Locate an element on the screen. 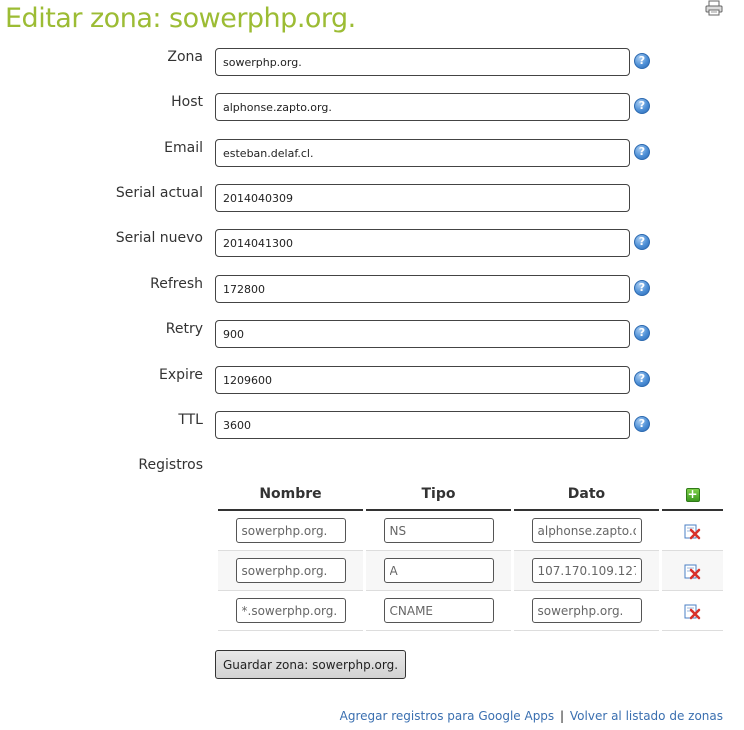 The width and height of the screenshot is (744, 730). field-label: Serial actual is located at coordinates (159, 193).